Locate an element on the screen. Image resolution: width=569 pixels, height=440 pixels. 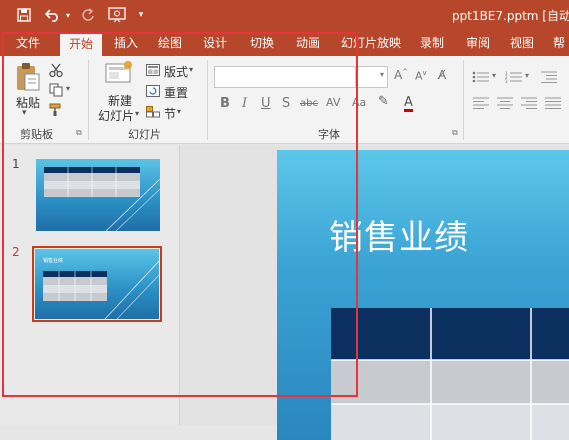
tab-review: 审阅 is located at coordinates (478, 43).